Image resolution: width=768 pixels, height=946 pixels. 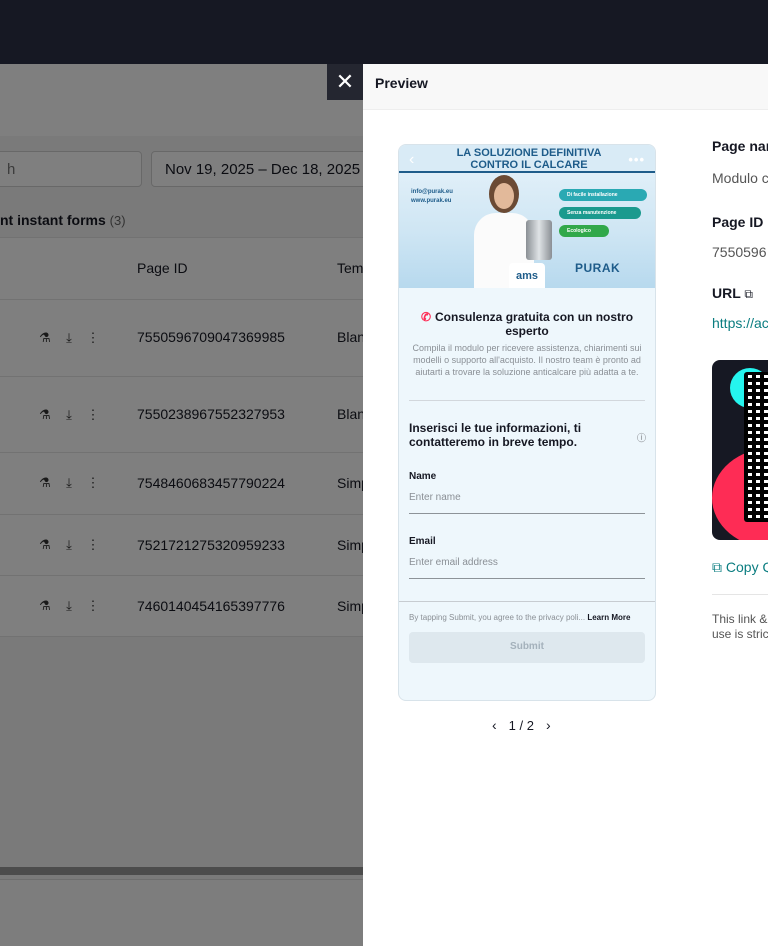 I want to click on name-label: Name, so click(x=423, y=476).